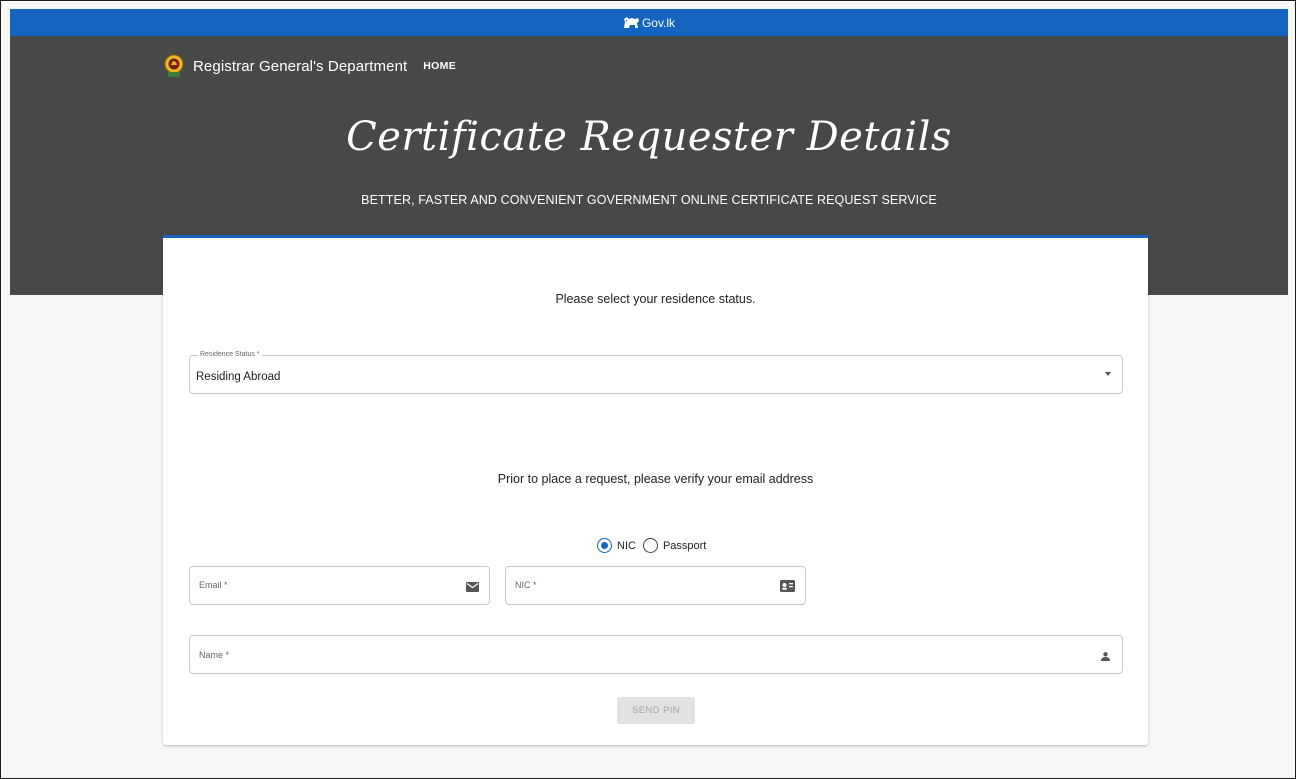 This screenshot has width=1296, height=779. I want to click on radio-passport-label: Passport, so click(684, 546).